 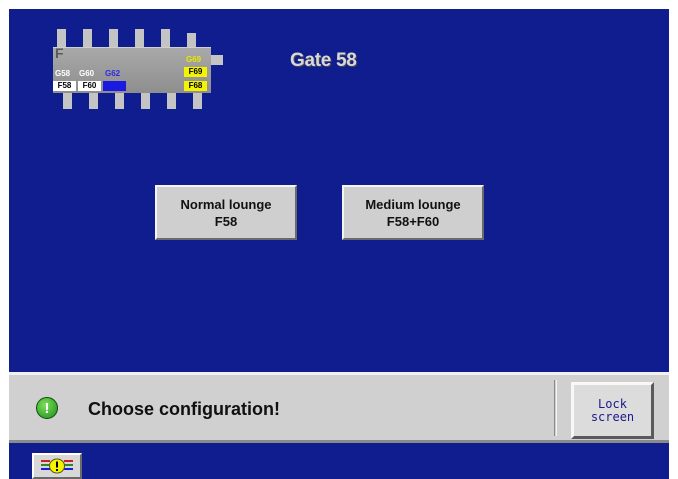 What do you see at coordinates (612, 416) in the screenshot?
I see `button-sublabel: screen` at bounding box center [612, 416].